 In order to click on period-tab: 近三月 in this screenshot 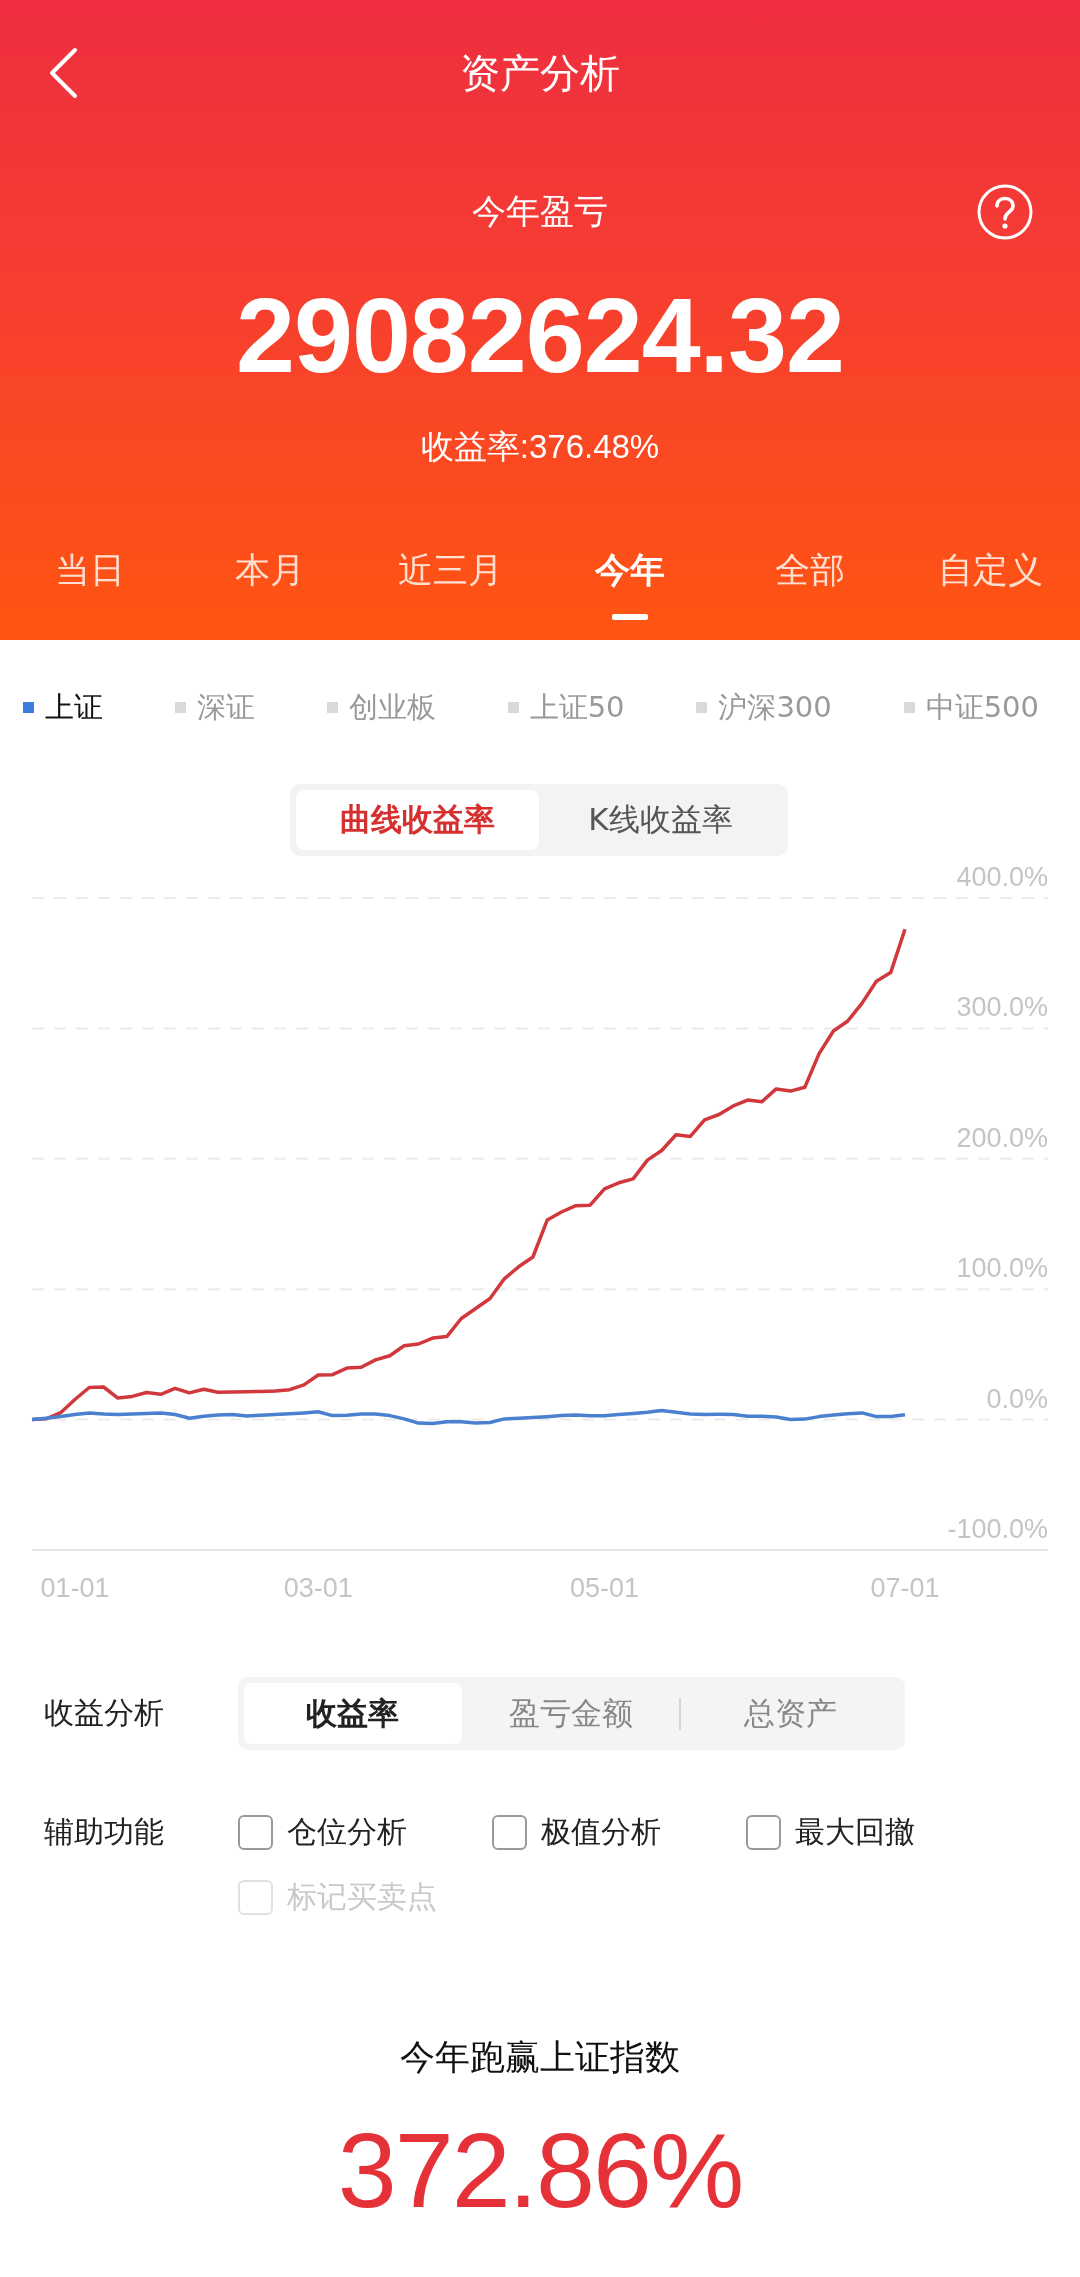, I will do `click(450, 570)`.